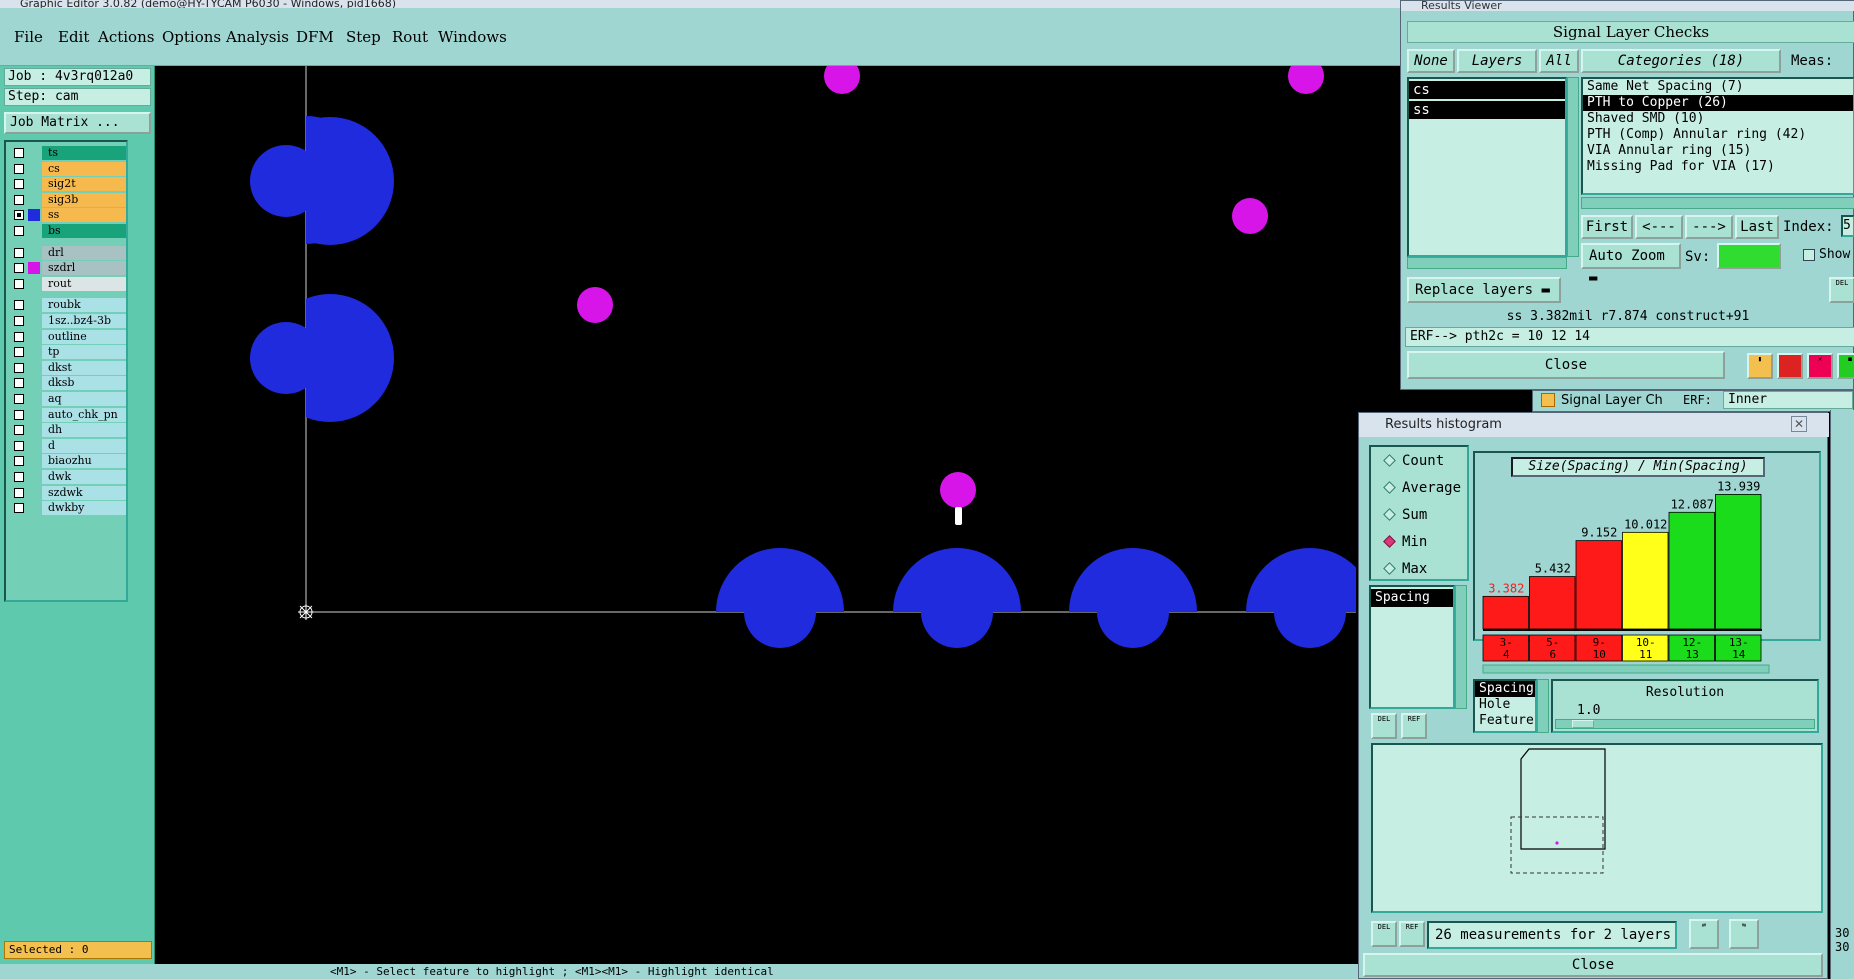 This screenshot has width=1854, height=979. I want to click on mode-max: Max, so click(1405, 569).